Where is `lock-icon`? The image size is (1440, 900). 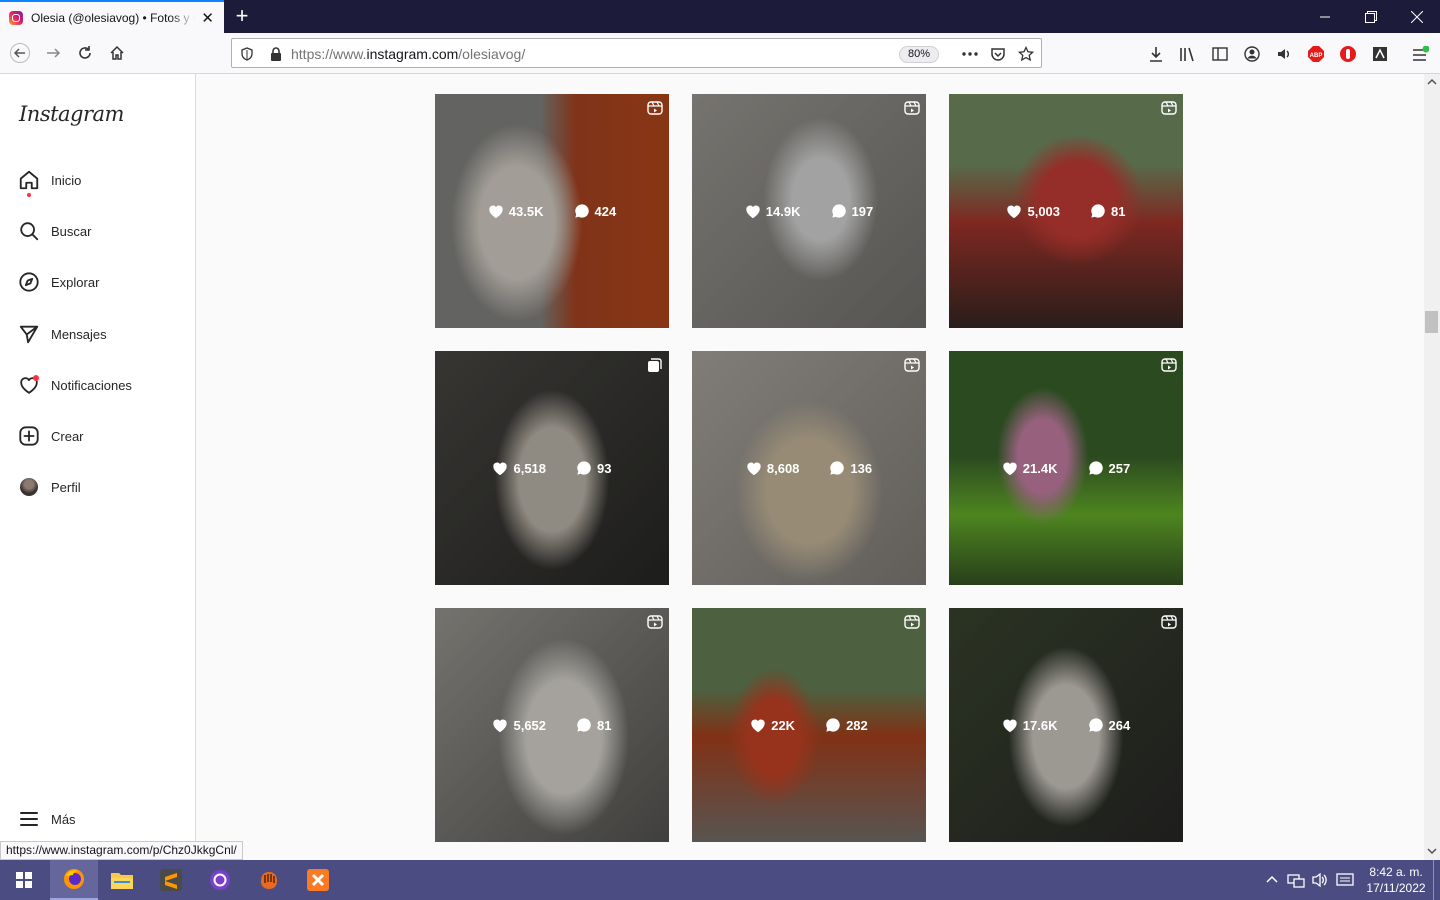 lock-icon is located at coordinates (276, 54).